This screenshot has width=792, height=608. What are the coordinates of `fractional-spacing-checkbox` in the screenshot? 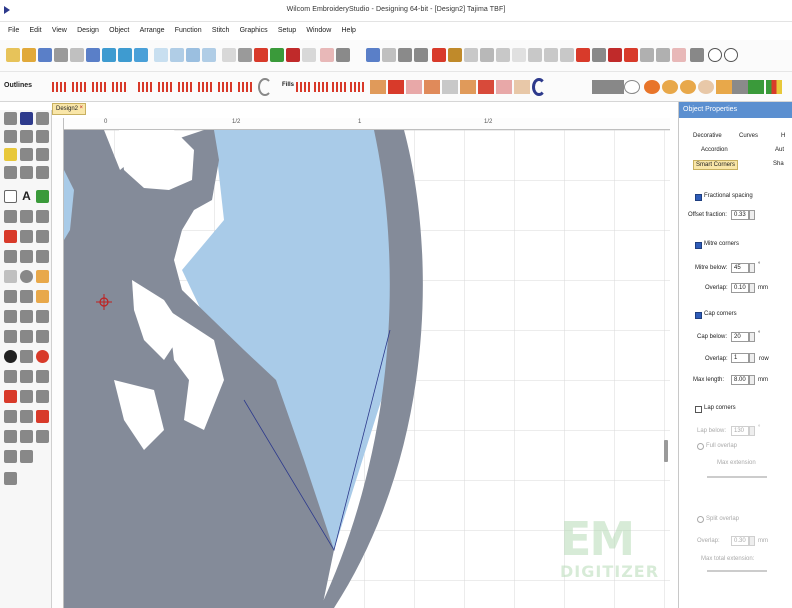 It's located at (698, 197).